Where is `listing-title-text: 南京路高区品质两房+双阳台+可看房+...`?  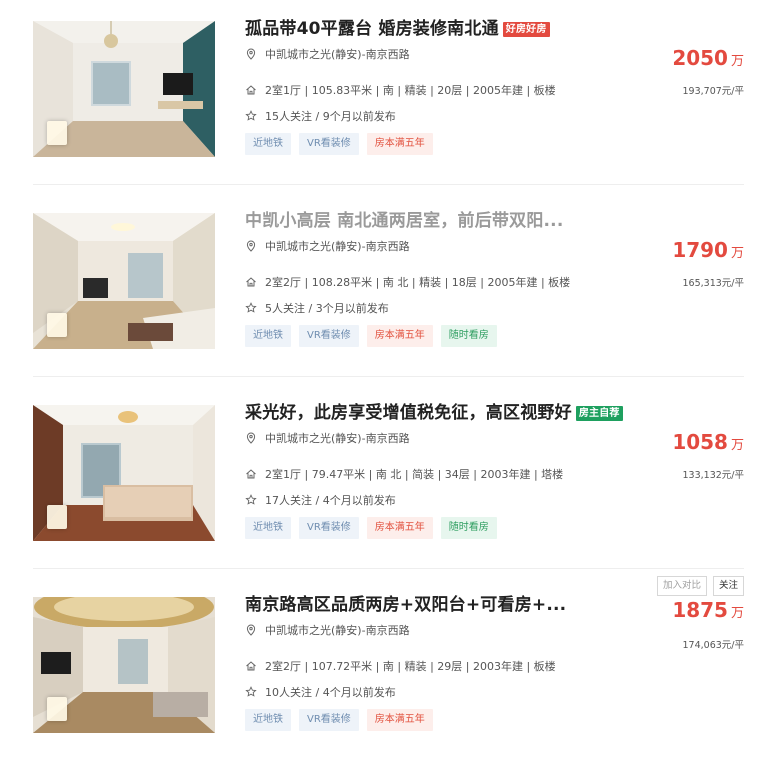
listing-title-text: 南京路高区品质两房+双阳台+可看房+... is located at coordinates (405, 605).